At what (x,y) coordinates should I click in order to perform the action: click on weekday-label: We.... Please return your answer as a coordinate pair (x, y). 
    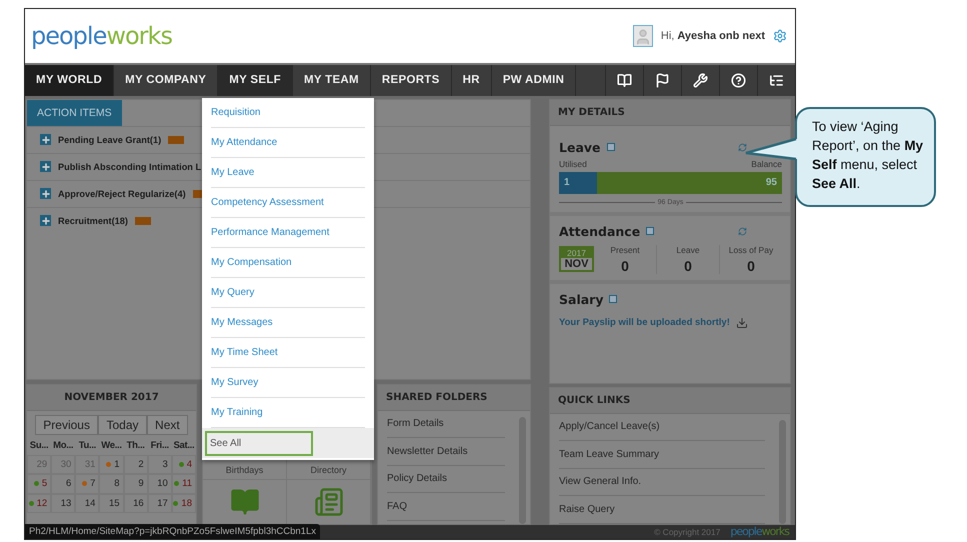
    Looking at the image, I should click on (111, 445).